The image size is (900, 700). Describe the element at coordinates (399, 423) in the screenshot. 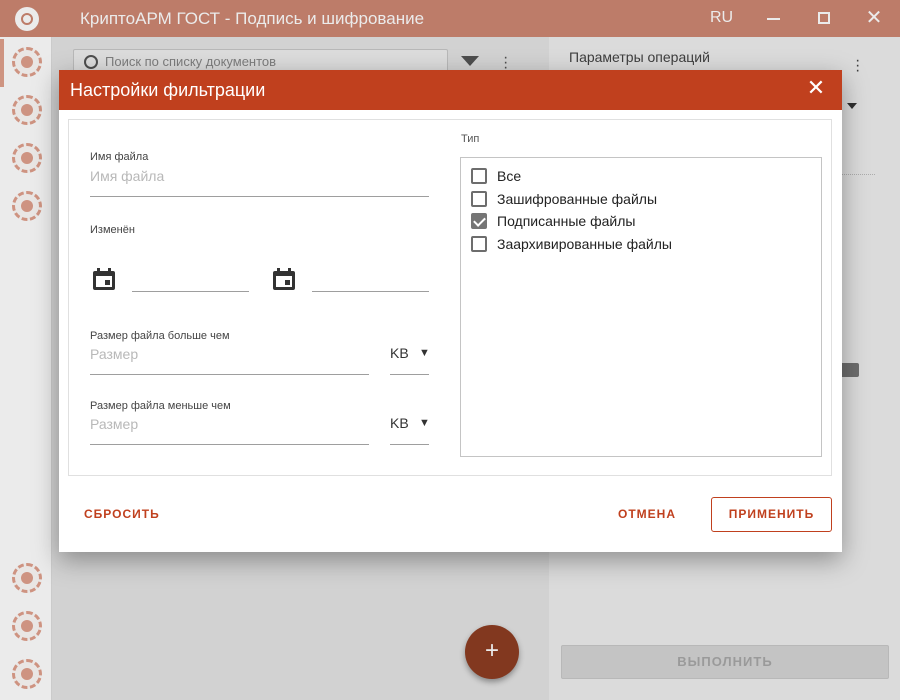

I see `size-less-unit-select: KB` at that location.